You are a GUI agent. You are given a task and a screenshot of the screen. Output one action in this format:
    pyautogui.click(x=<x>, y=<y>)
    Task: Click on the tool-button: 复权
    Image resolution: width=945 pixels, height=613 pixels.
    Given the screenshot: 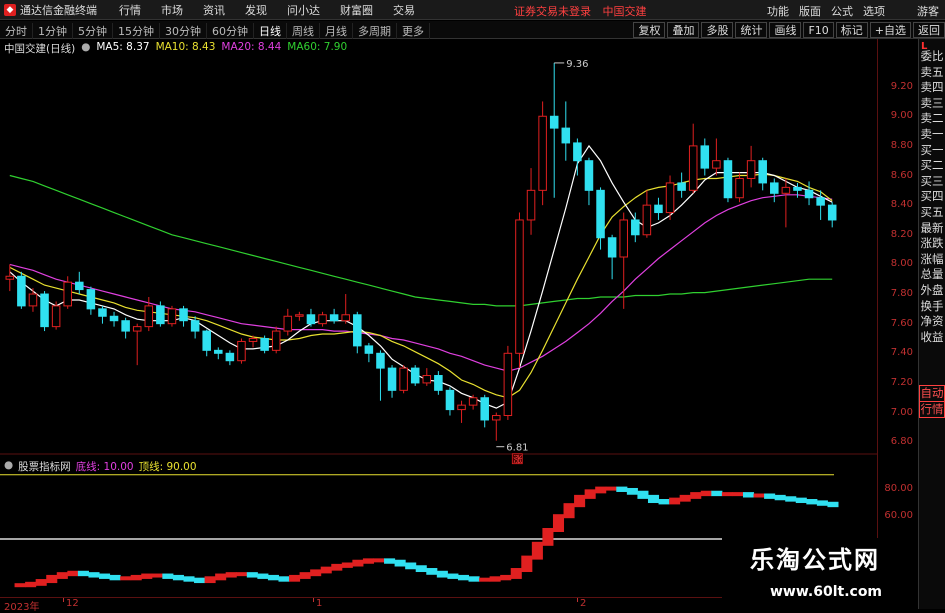 What is the action you would take?
    pyautogui.click(x=649, y=30)
    